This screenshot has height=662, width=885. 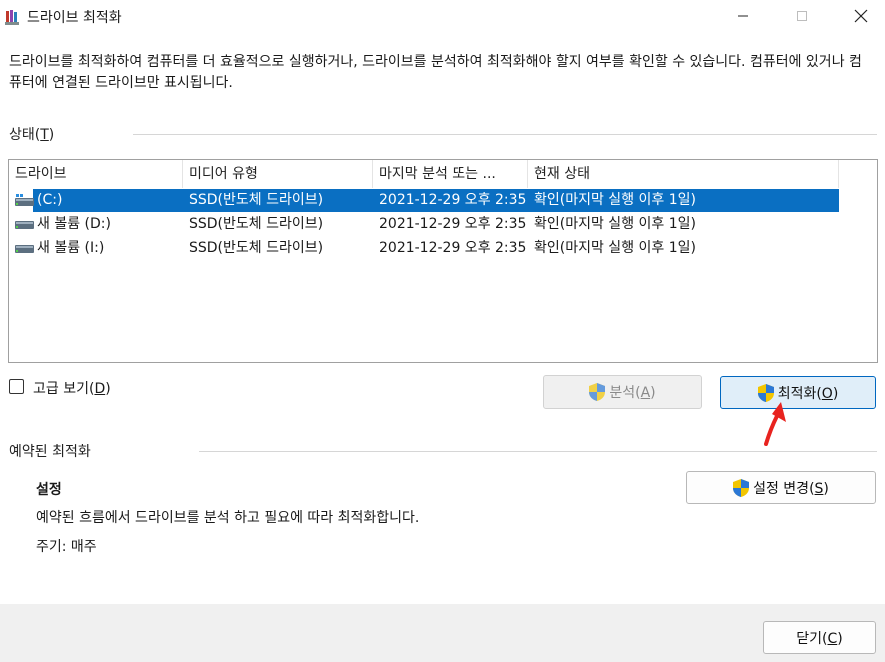 I want to click on advanced-view-label: 고급 보기(D), so click(x=72, y=388).